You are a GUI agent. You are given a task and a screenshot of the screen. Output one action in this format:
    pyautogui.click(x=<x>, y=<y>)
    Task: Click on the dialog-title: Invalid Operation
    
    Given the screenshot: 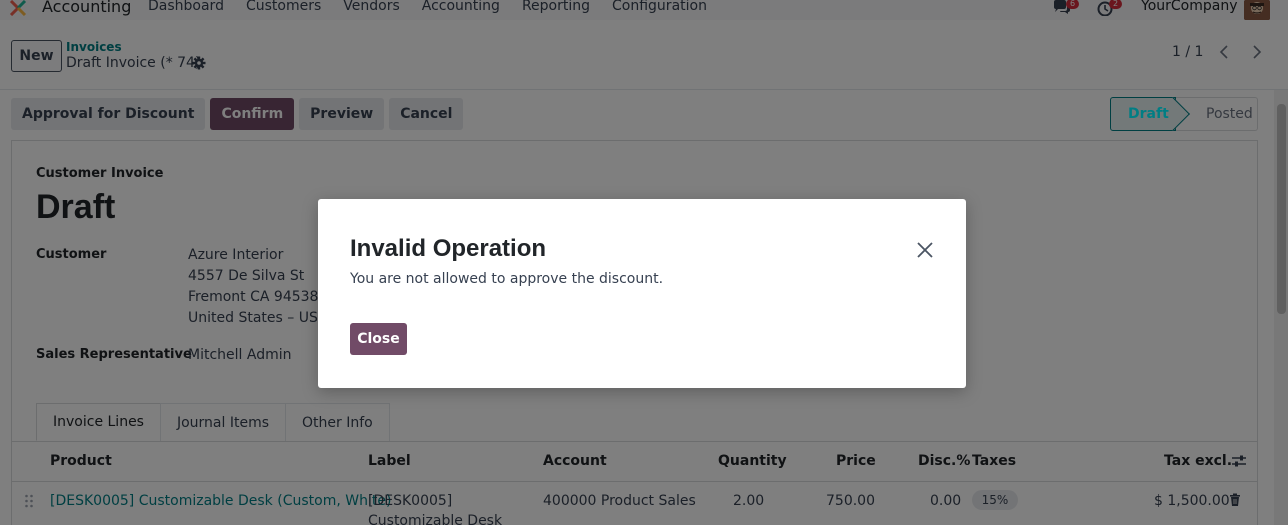 What is the action you would take?
    pyautogui.click(x=448, y=248)
    